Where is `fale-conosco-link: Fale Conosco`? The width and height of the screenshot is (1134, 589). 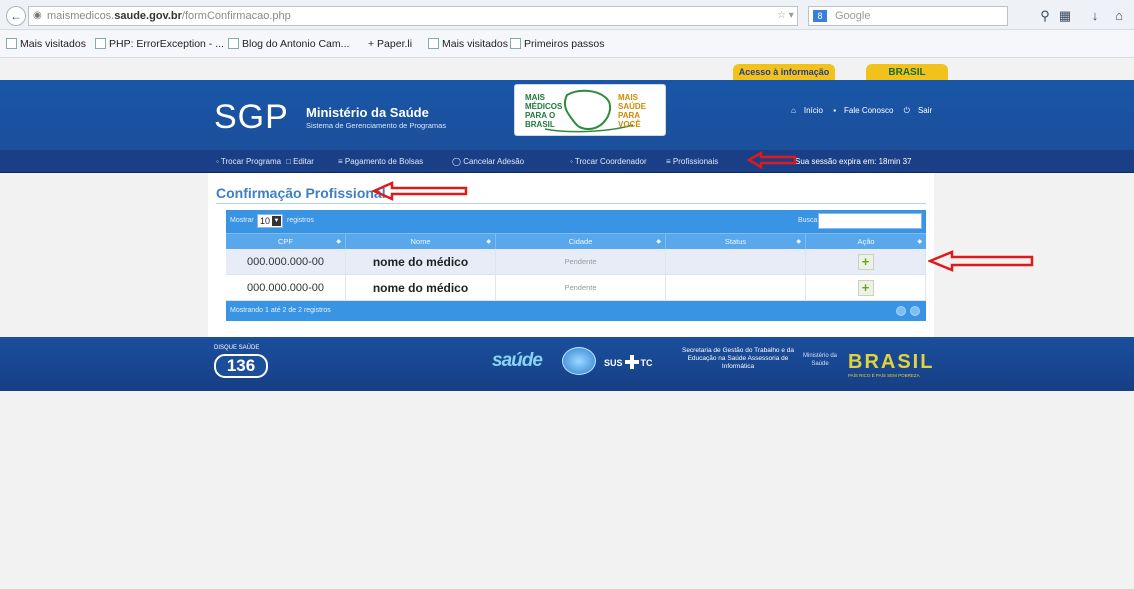 fale-conosco-link: Fale Conosco is located at coordinates (868, 110).